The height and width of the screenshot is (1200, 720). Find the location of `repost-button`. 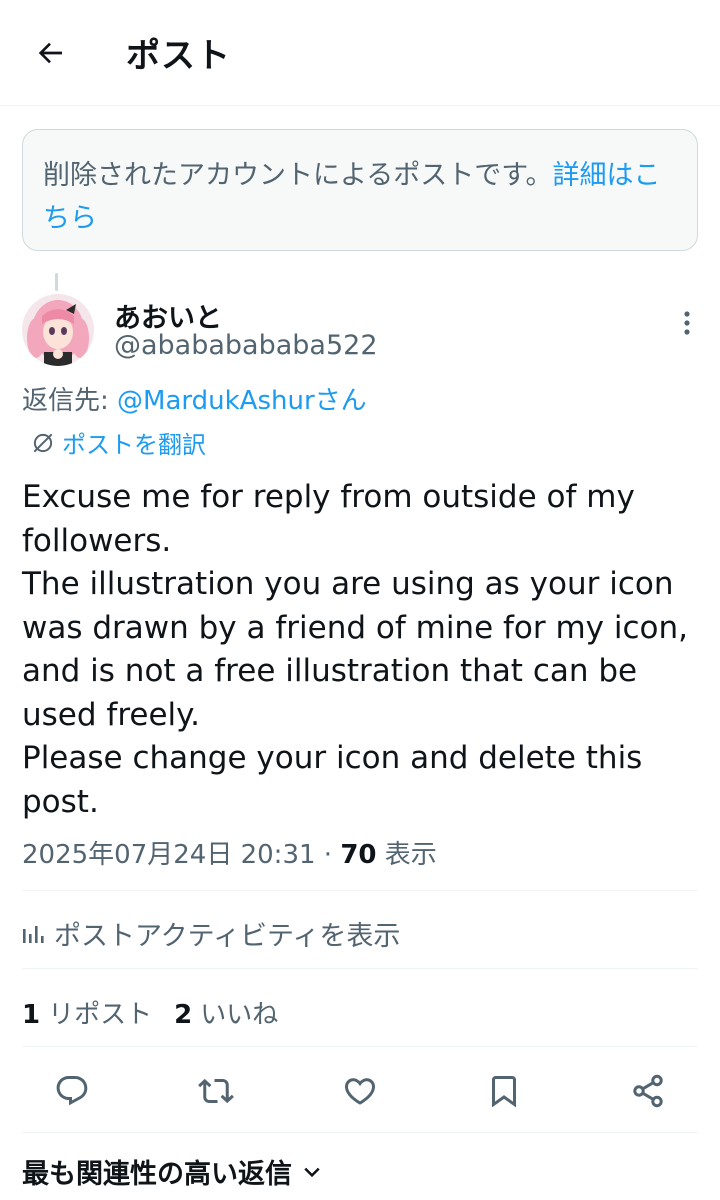

repost-button is located at coordinates (216, 1091).